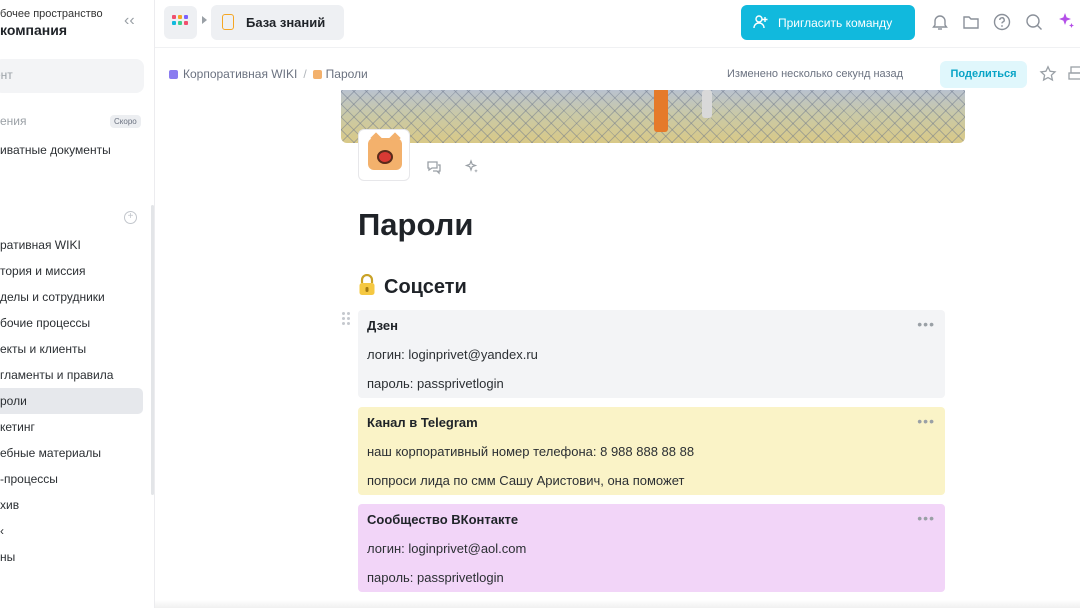 The image size is (1080, 608). What do you see at coordinates (71, 297) in the screenshot?
I see `sidebar-nav-item: делы и сотрудники` at bounding box center [71, 297].